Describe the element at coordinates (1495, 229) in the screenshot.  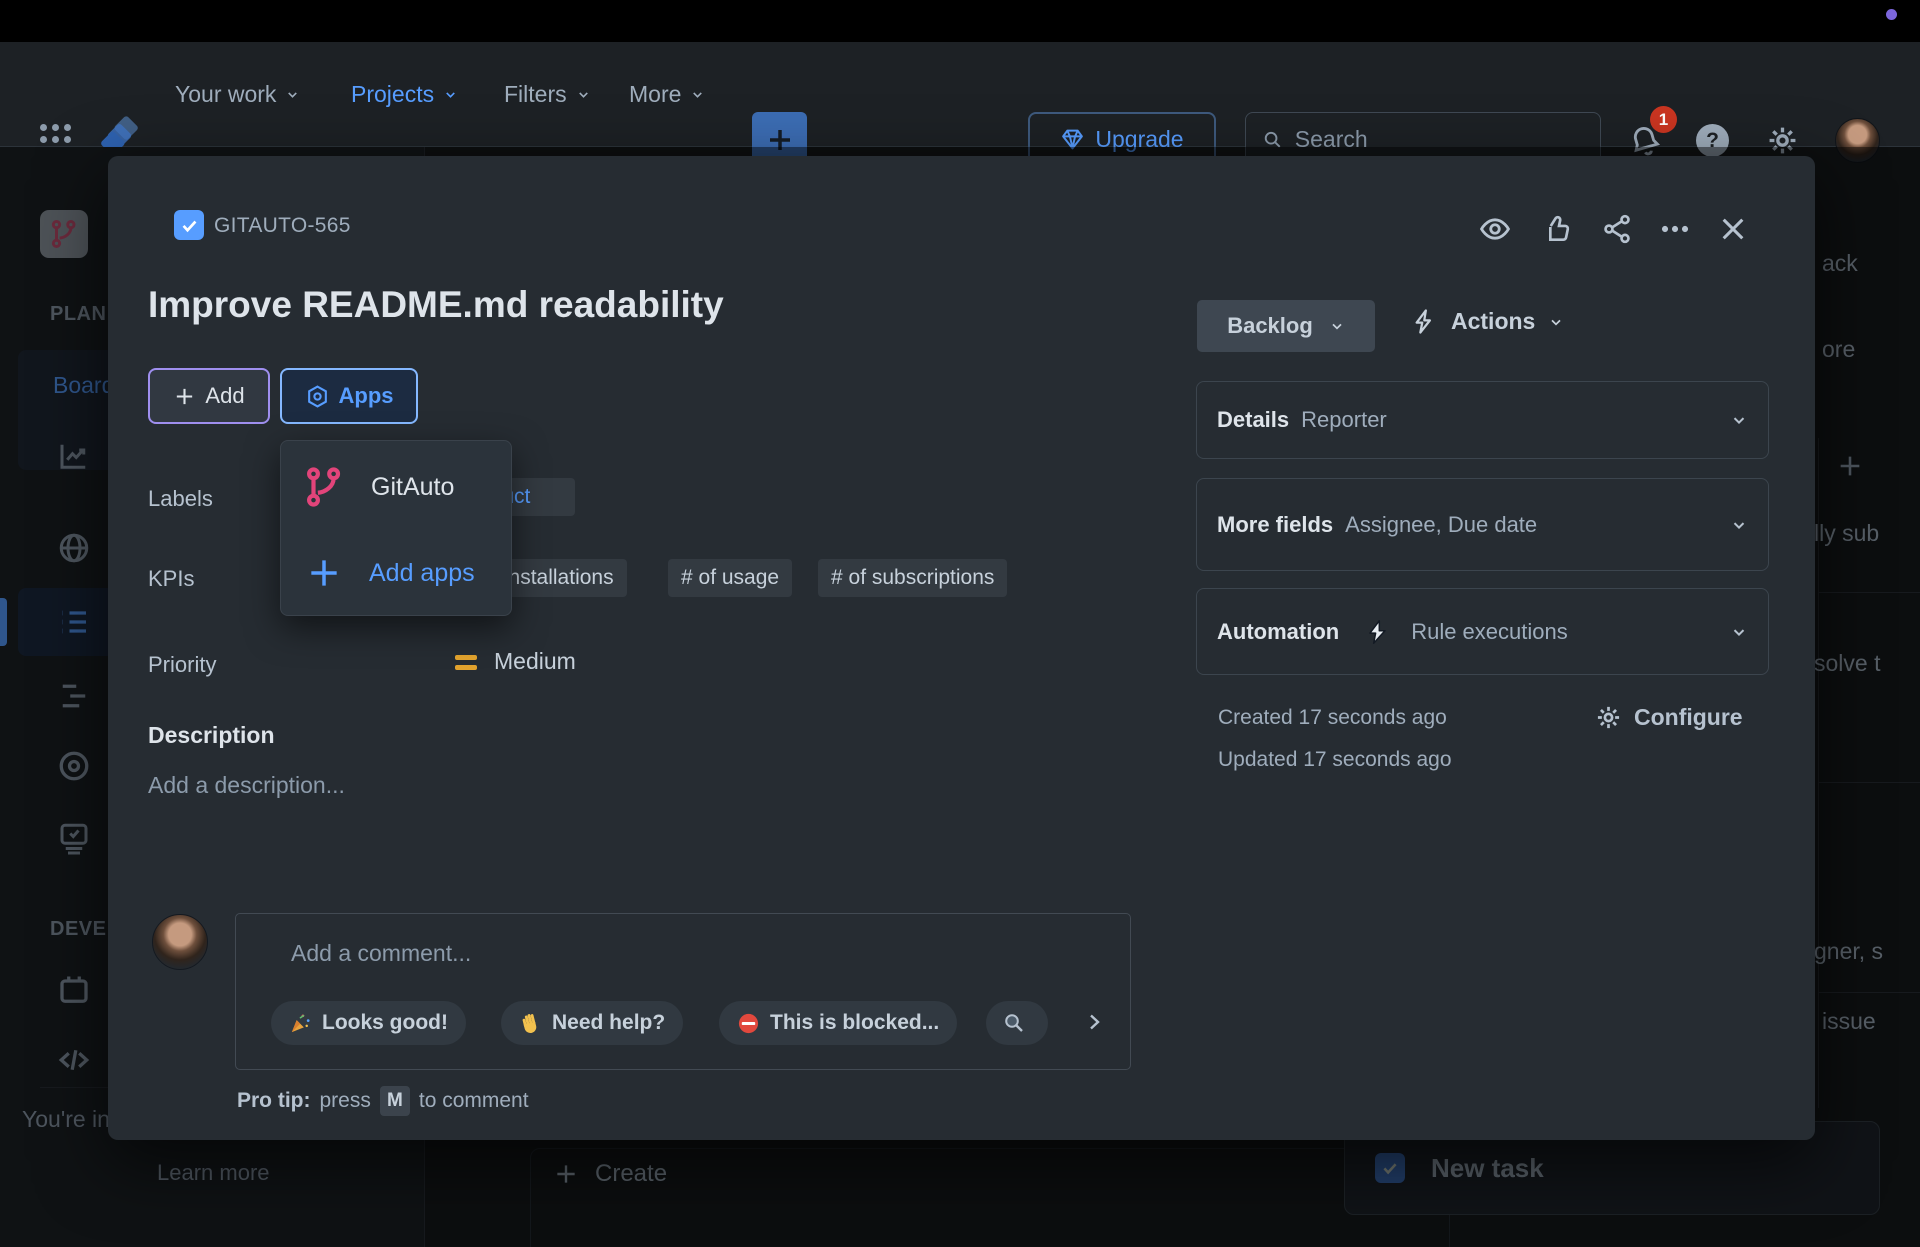
I see `watch-eye-icon` at that location.